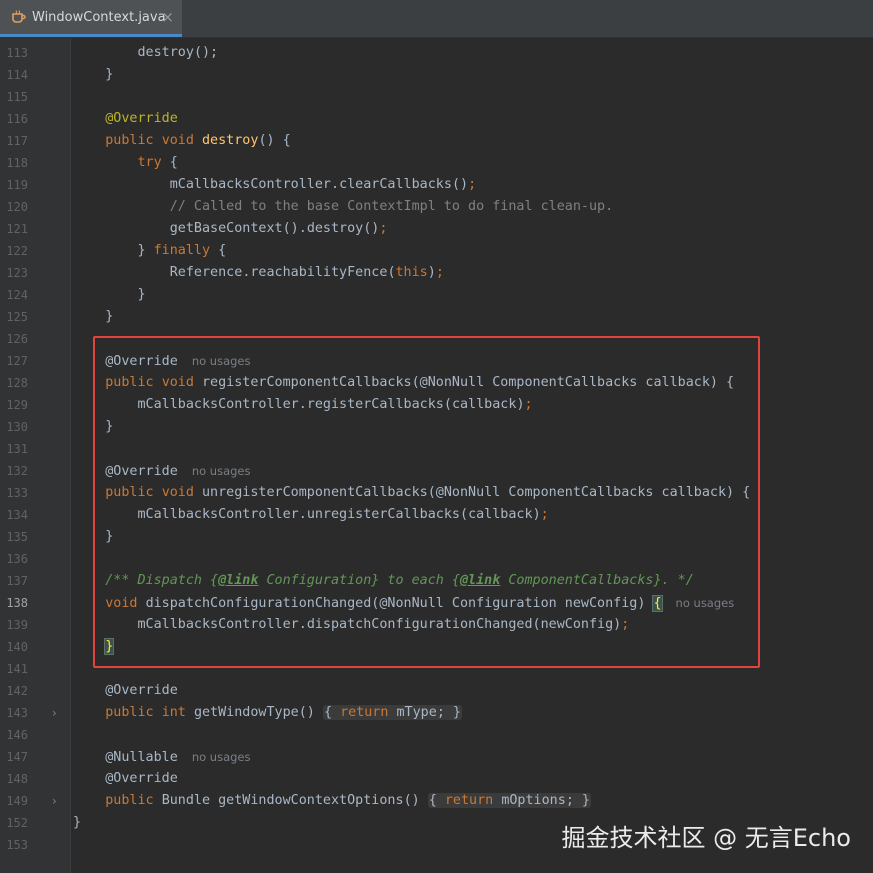  I want to click on line-number: 146, so click(17, 735).